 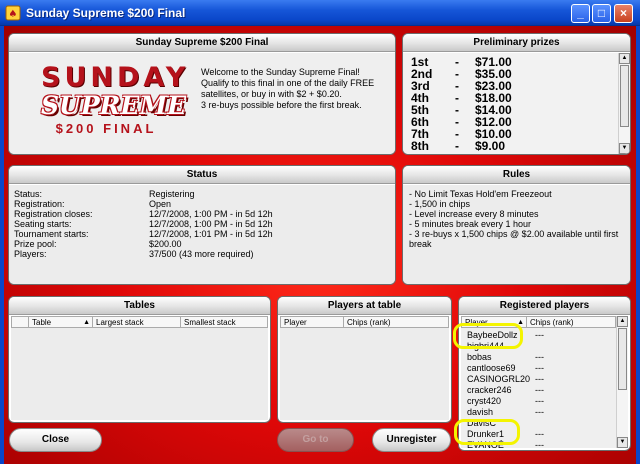 What do you see at coordinates (411, 440) in the screenshot?
I see `unregister-button: Unregister` at bounding box center [411, 440].